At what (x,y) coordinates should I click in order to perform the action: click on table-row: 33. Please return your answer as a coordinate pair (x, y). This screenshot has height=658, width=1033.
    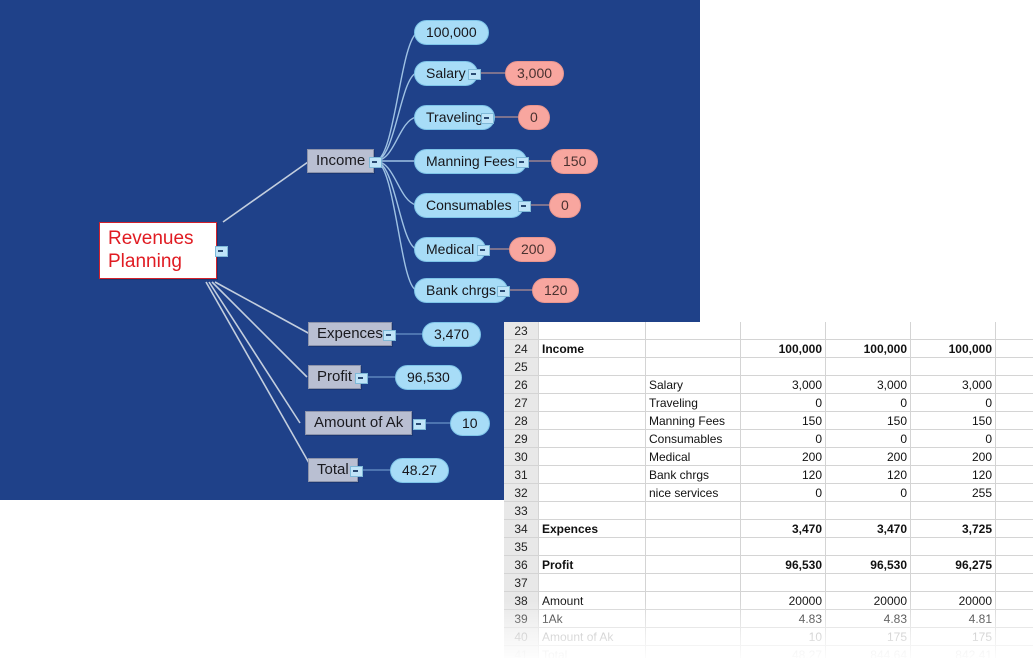
    Looking at the image, I should click on (768, 510).